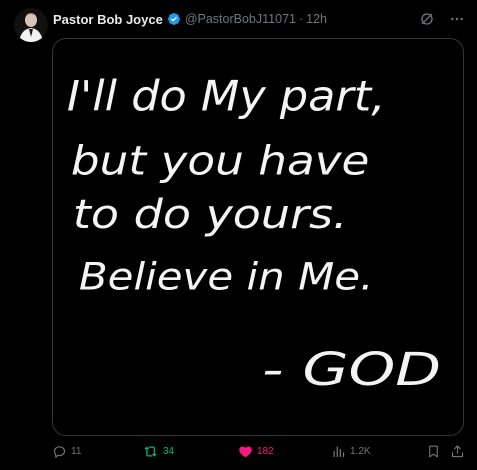 This screenshot has height=470, width=477. Describe the element at coordinates (159, 451) in the screenshot. I see `repost-button: 34` at that location.